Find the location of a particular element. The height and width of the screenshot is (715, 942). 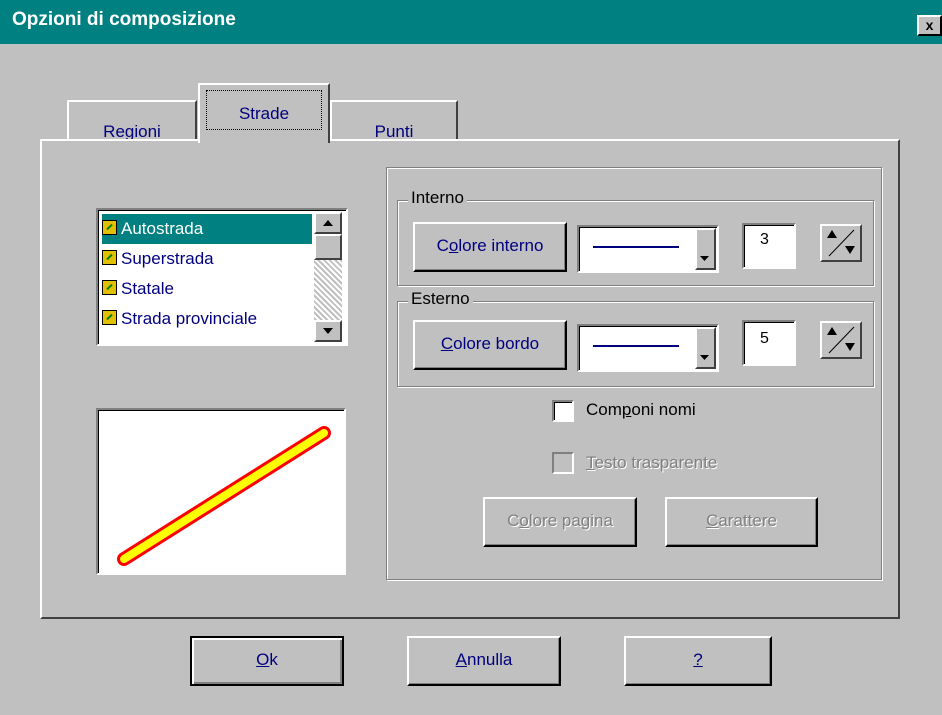

list-item: Superstrada is located at coordinates (207, 259).